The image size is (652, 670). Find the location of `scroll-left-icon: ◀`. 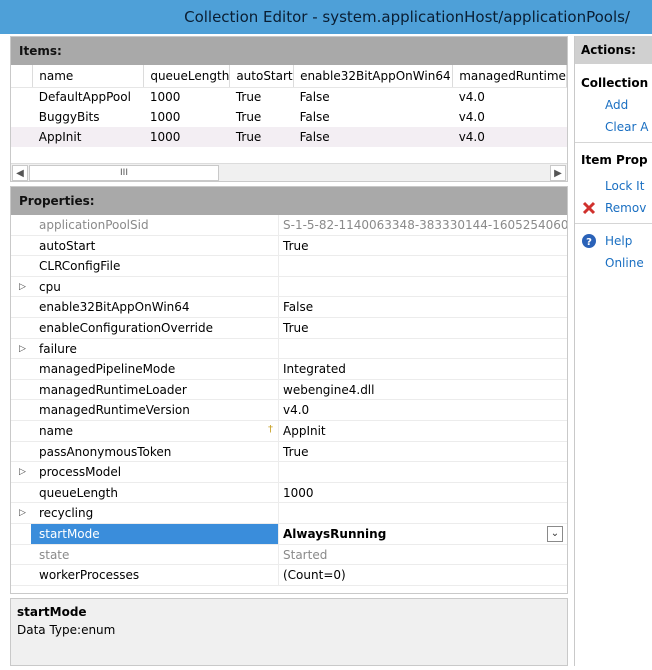

scroll-left-icon: ◀ is located at coordinates (20, 173).